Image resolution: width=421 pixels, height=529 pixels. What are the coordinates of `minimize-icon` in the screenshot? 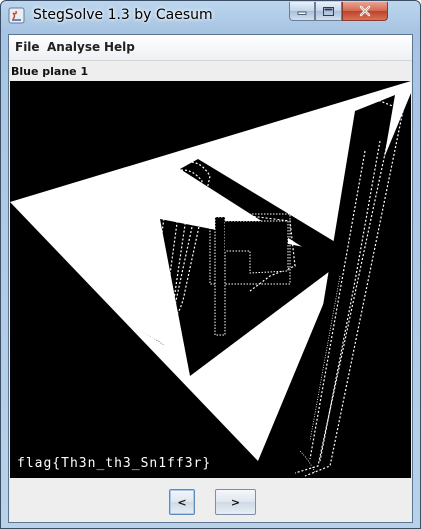 It's located at (302, 13).